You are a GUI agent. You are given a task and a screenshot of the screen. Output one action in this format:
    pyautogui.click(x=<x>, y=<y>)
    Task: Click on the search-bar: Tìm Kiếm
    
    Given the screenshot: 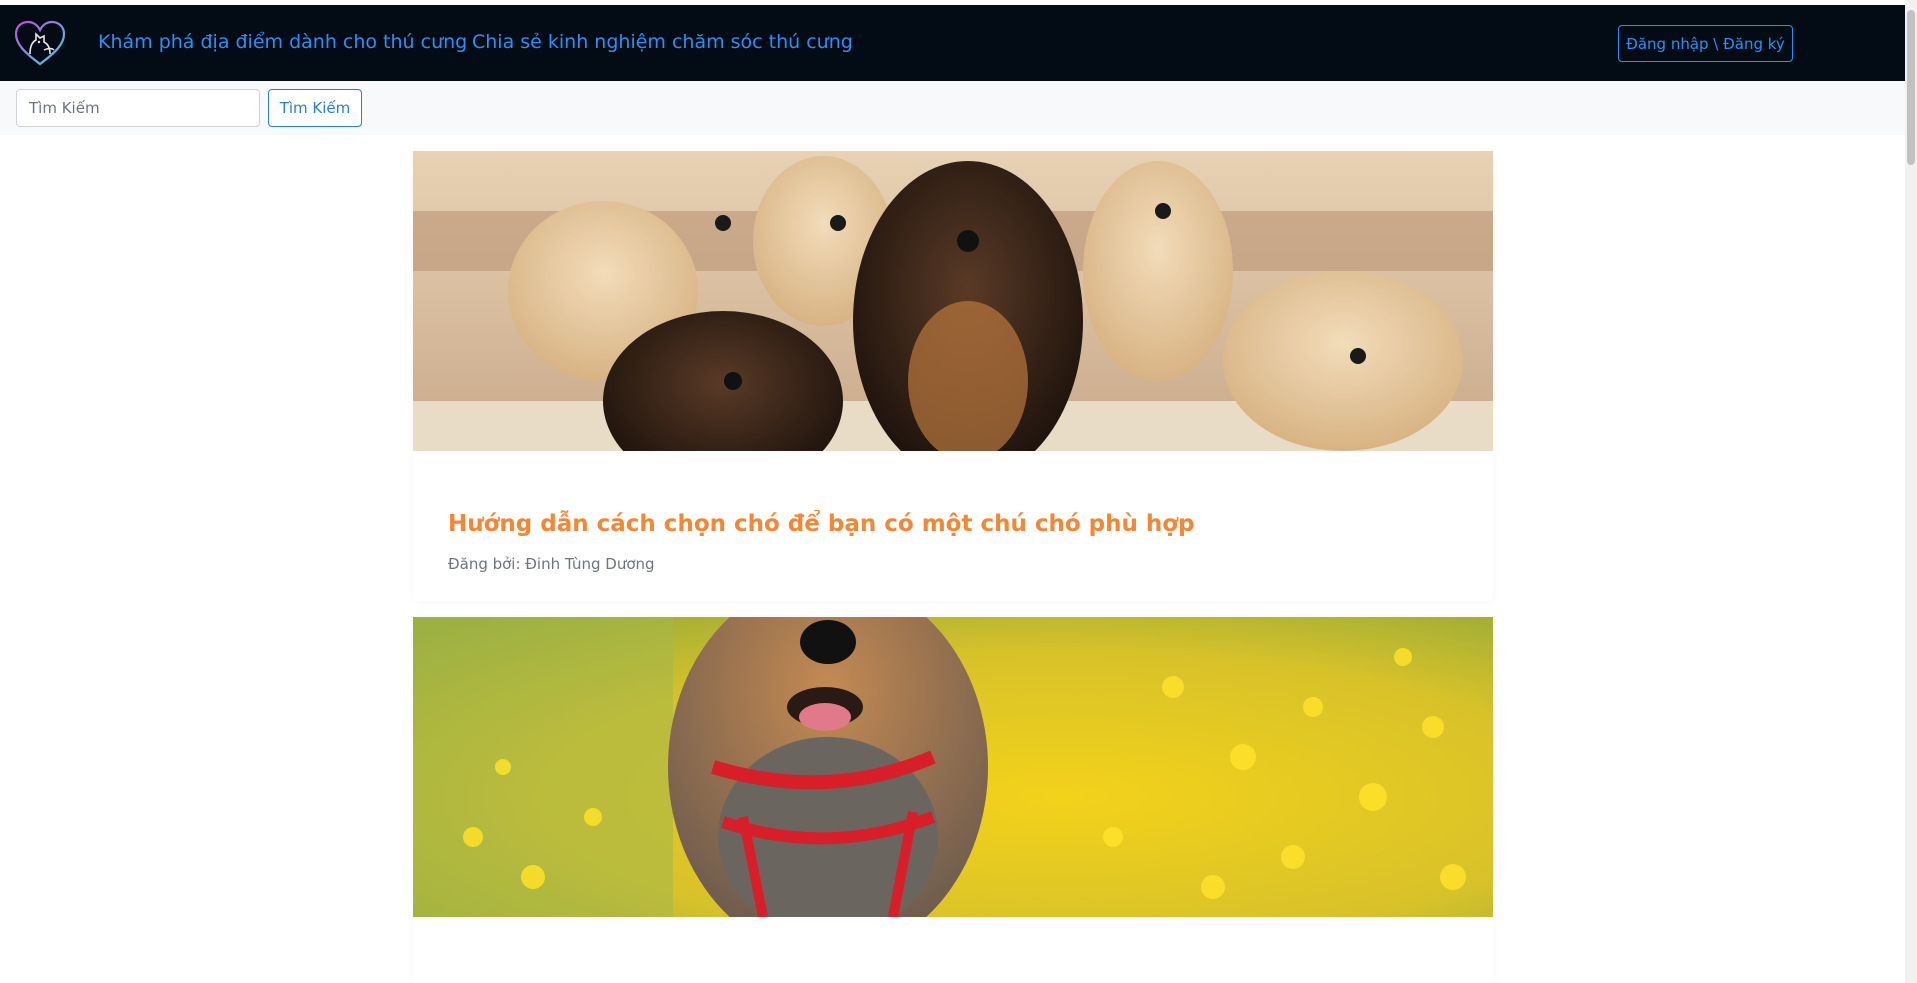 What is the action you would take?
    pyautogui.click(x=952, y=108)
    